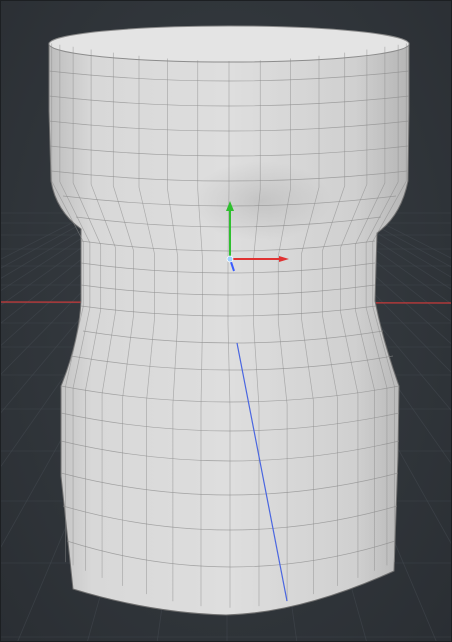  Describe the element at coordinates (261, 201) in the screenshot. I see `neck-shadow` at that location.